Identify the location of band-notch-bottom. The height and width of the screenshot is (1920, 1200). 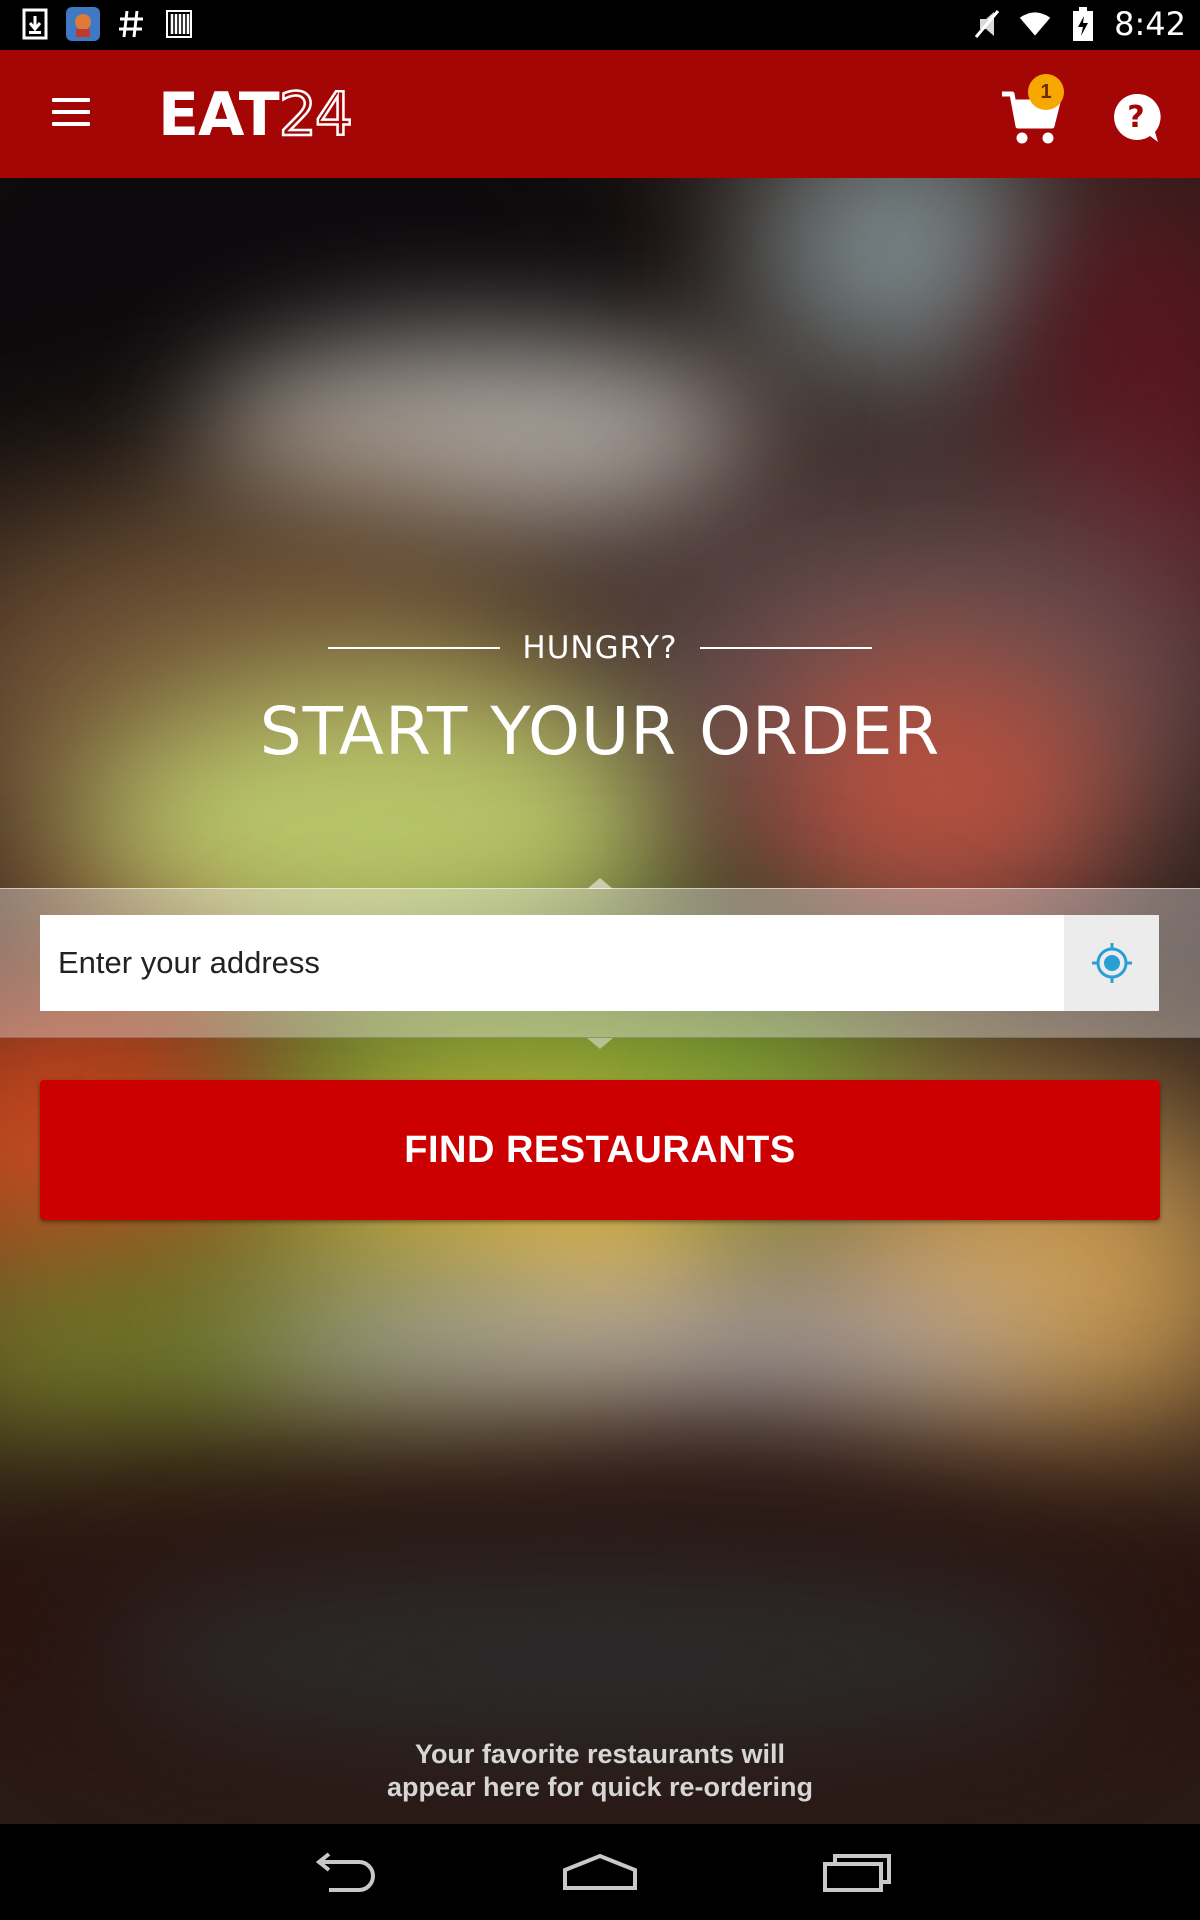
(600, 1043).